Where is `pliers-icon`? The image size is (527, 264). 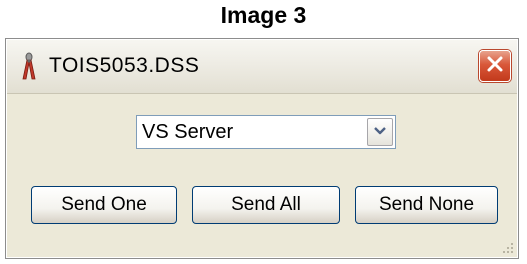 pliers-icon is located at coordinates (29, 66).